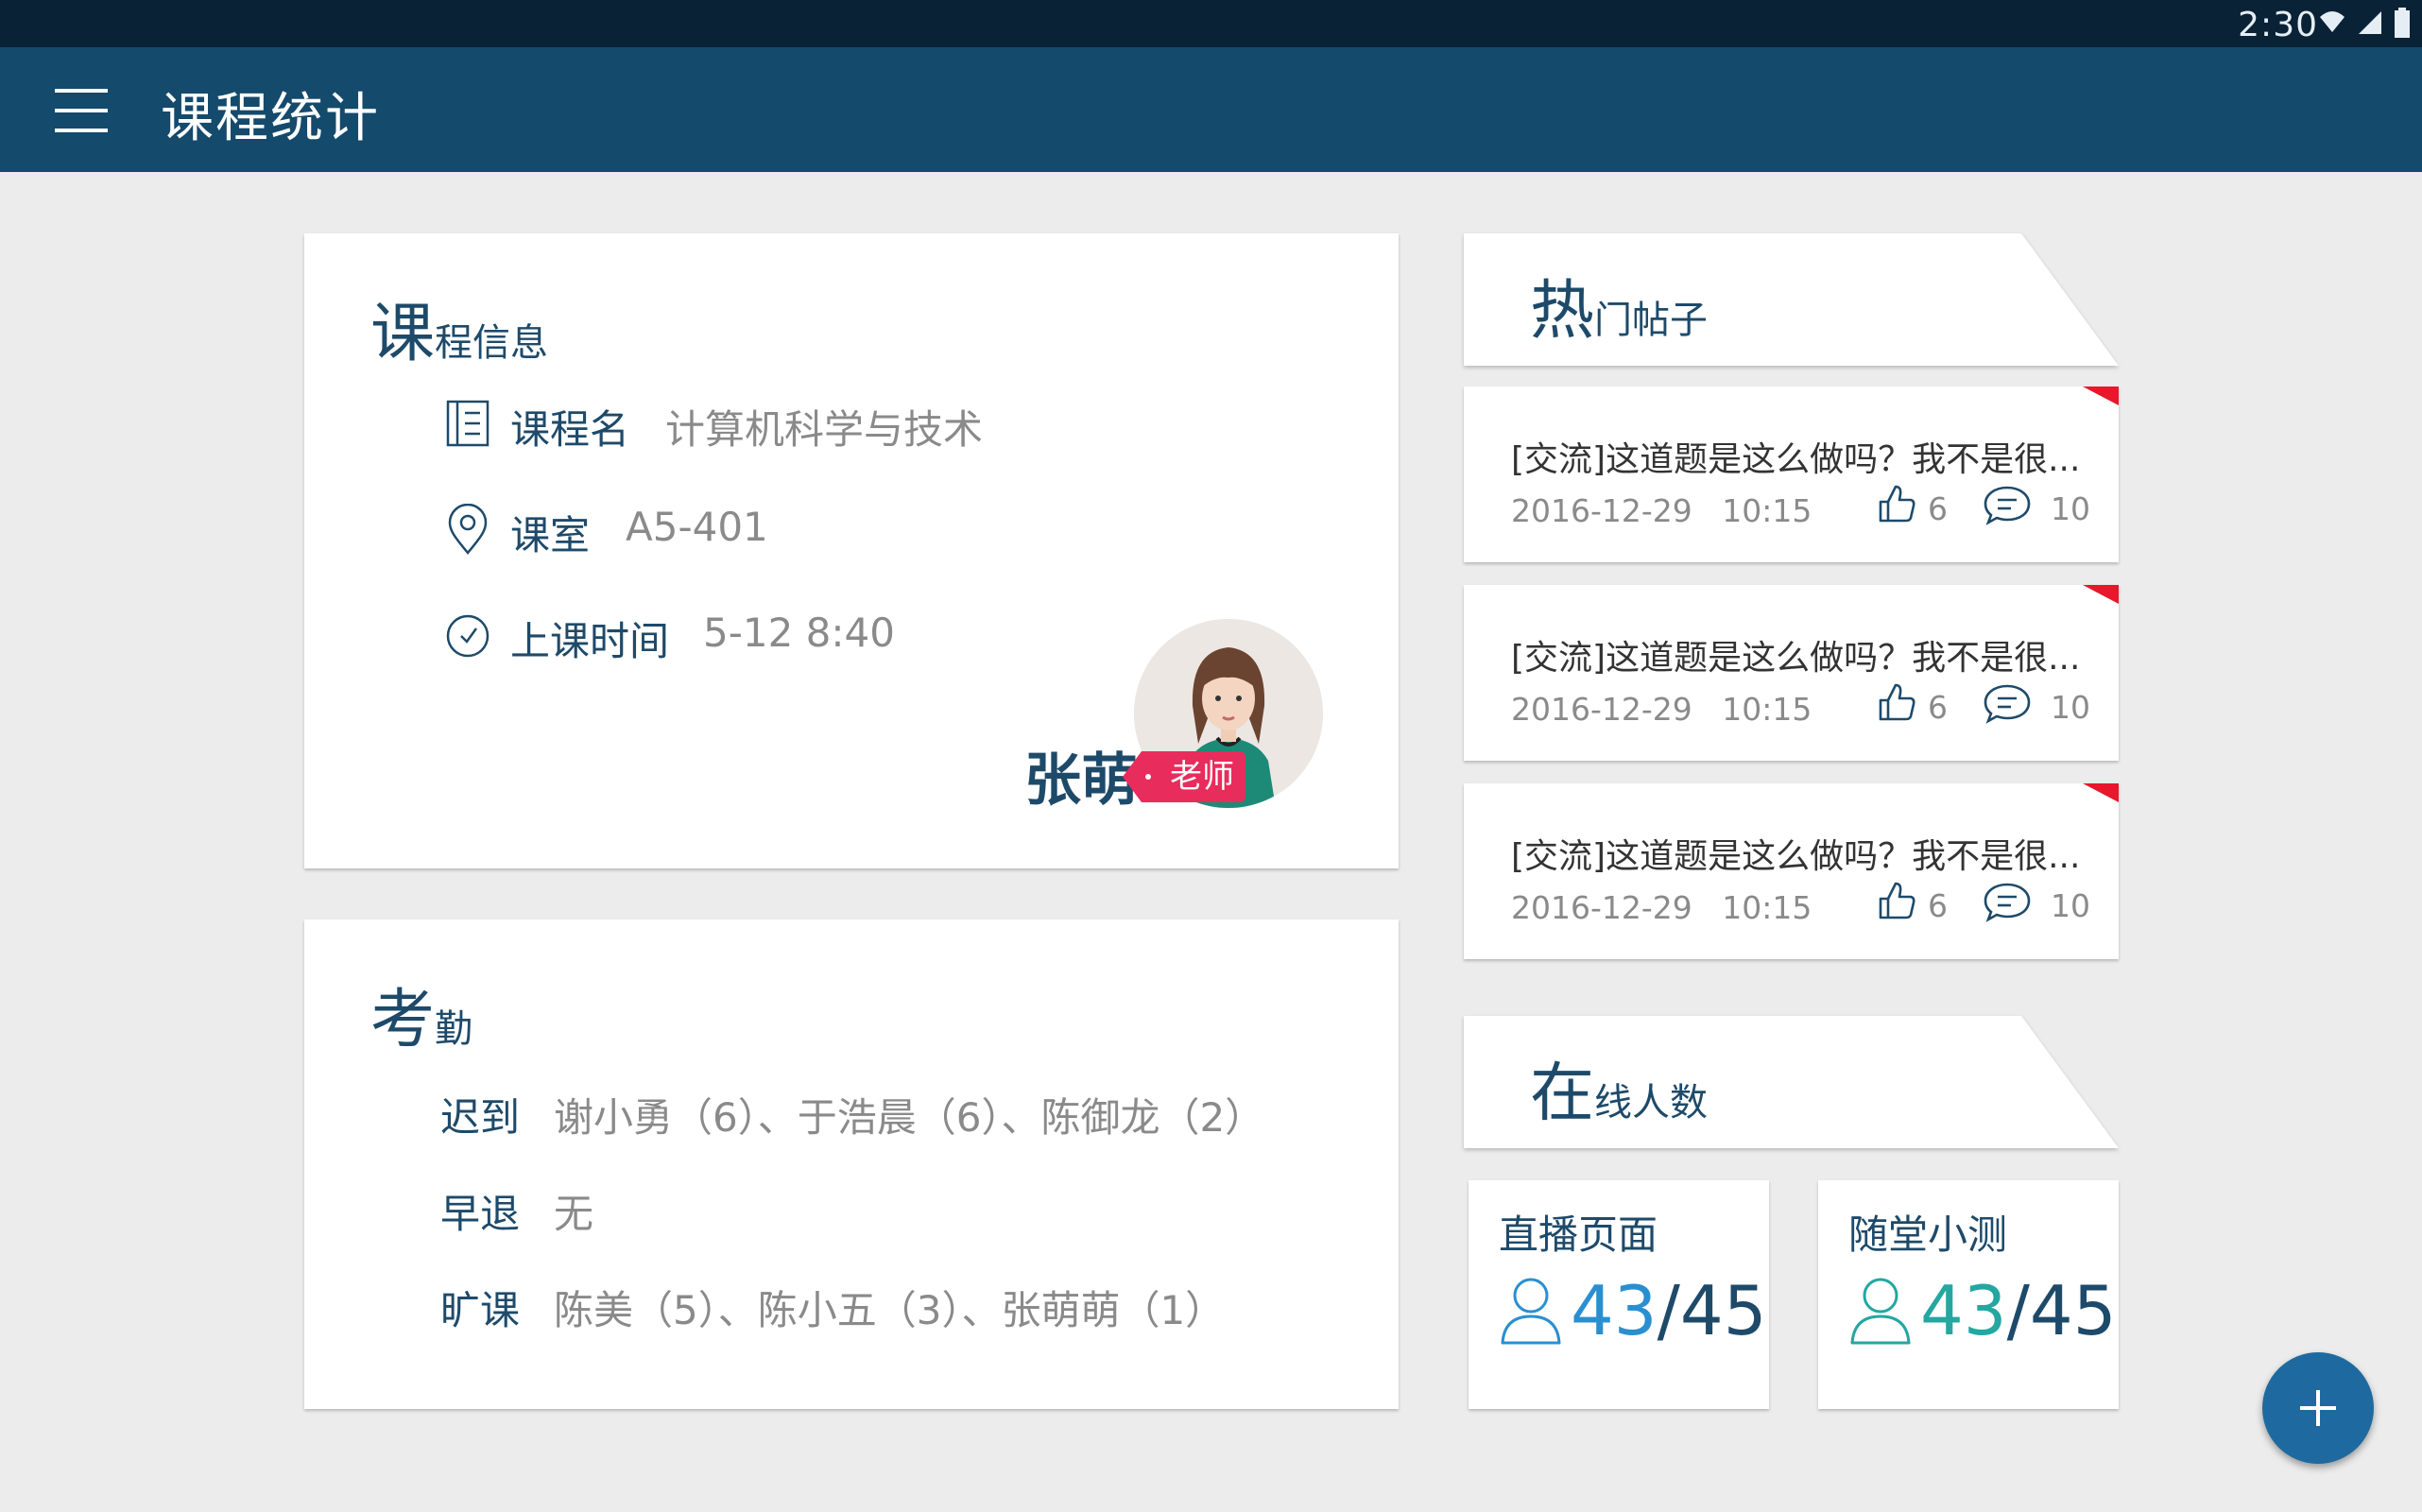  What do you see at coordinates (1184, 776) in the screenshot?
I see `teacher-role-badge: 老师` at bounding box center [1184, 776].